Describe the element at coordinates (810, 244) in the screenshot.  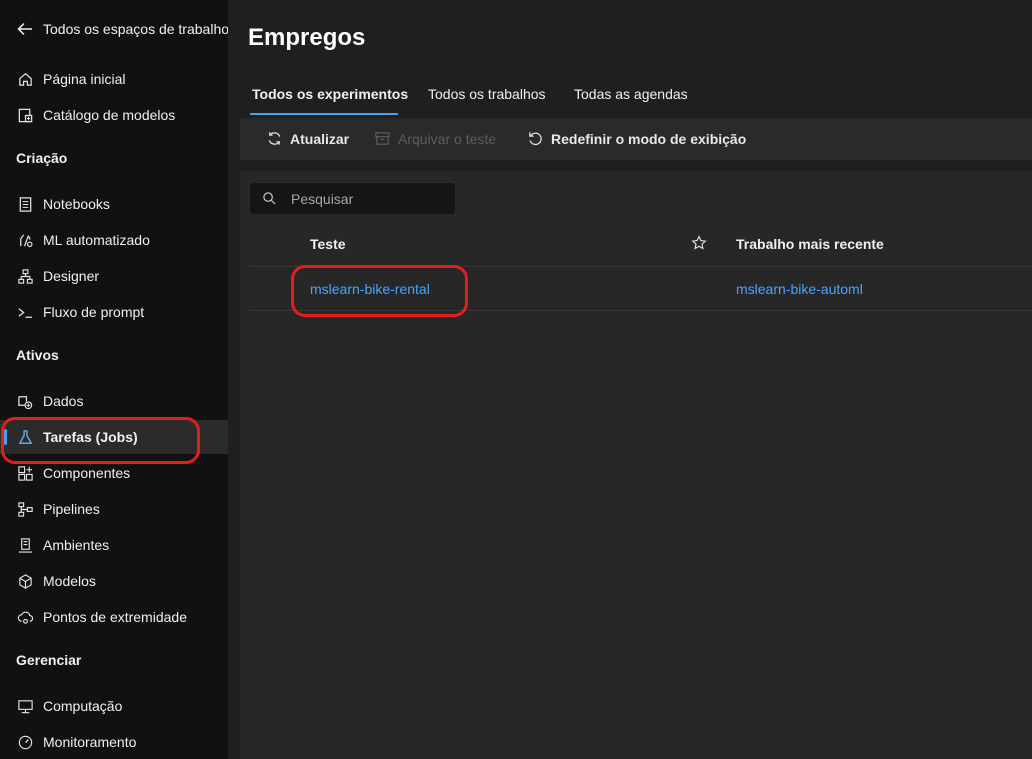
I see `column-header-latest-job: Trabalho mais recente` at that location.